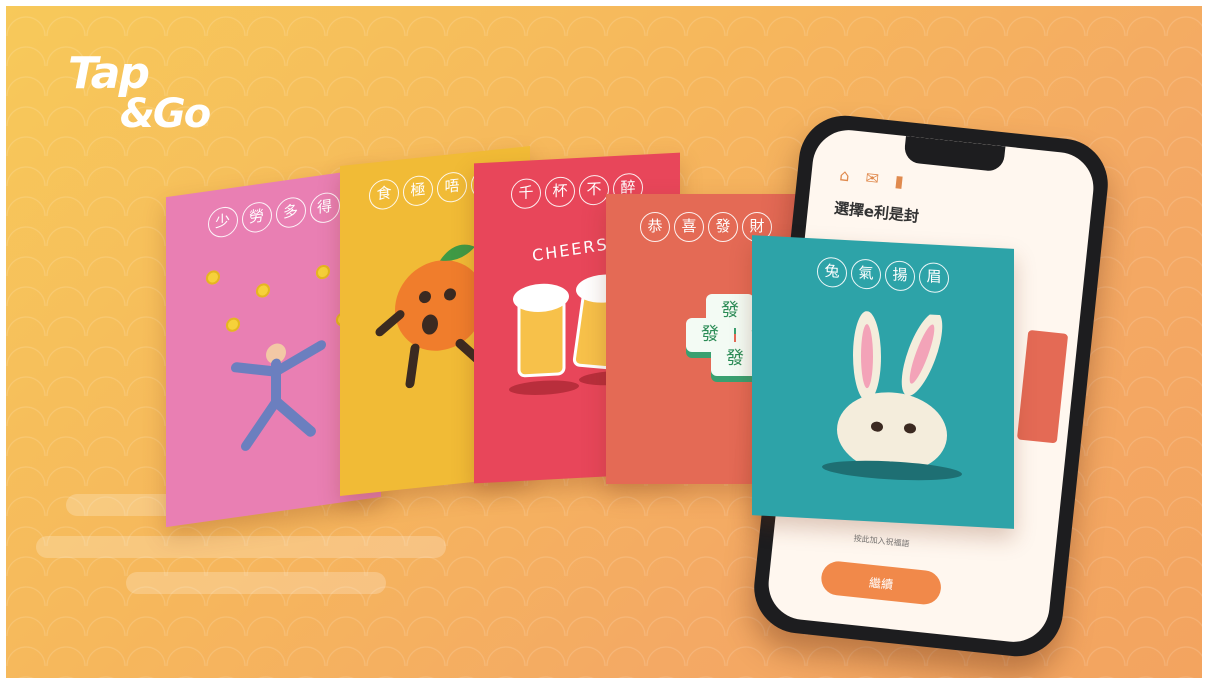  I want to click on red-packet-envelope-5: 兔 氣 揚 眉, so click(883, 382).